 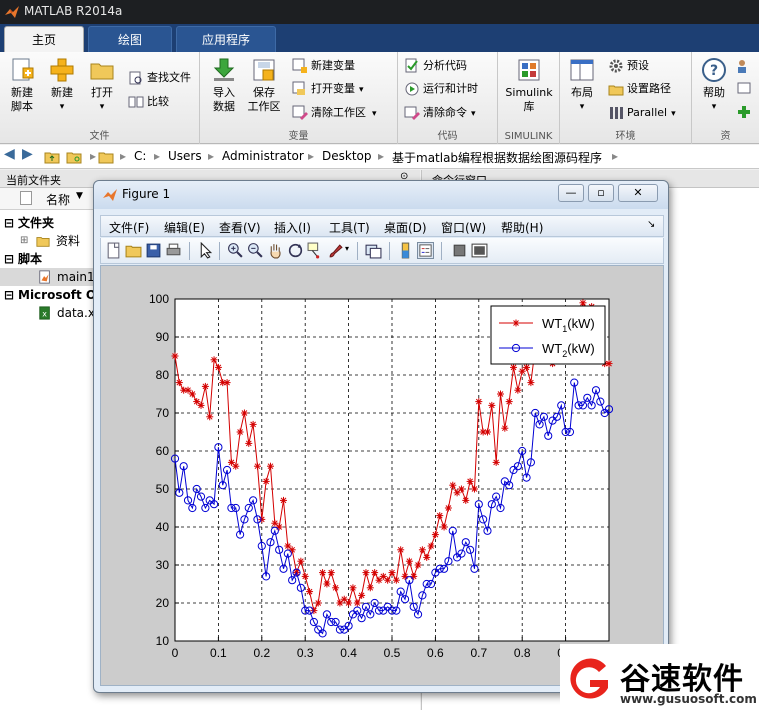 I want to click on simulink-library-button: Simulink 库, so click(x=529, y=85).